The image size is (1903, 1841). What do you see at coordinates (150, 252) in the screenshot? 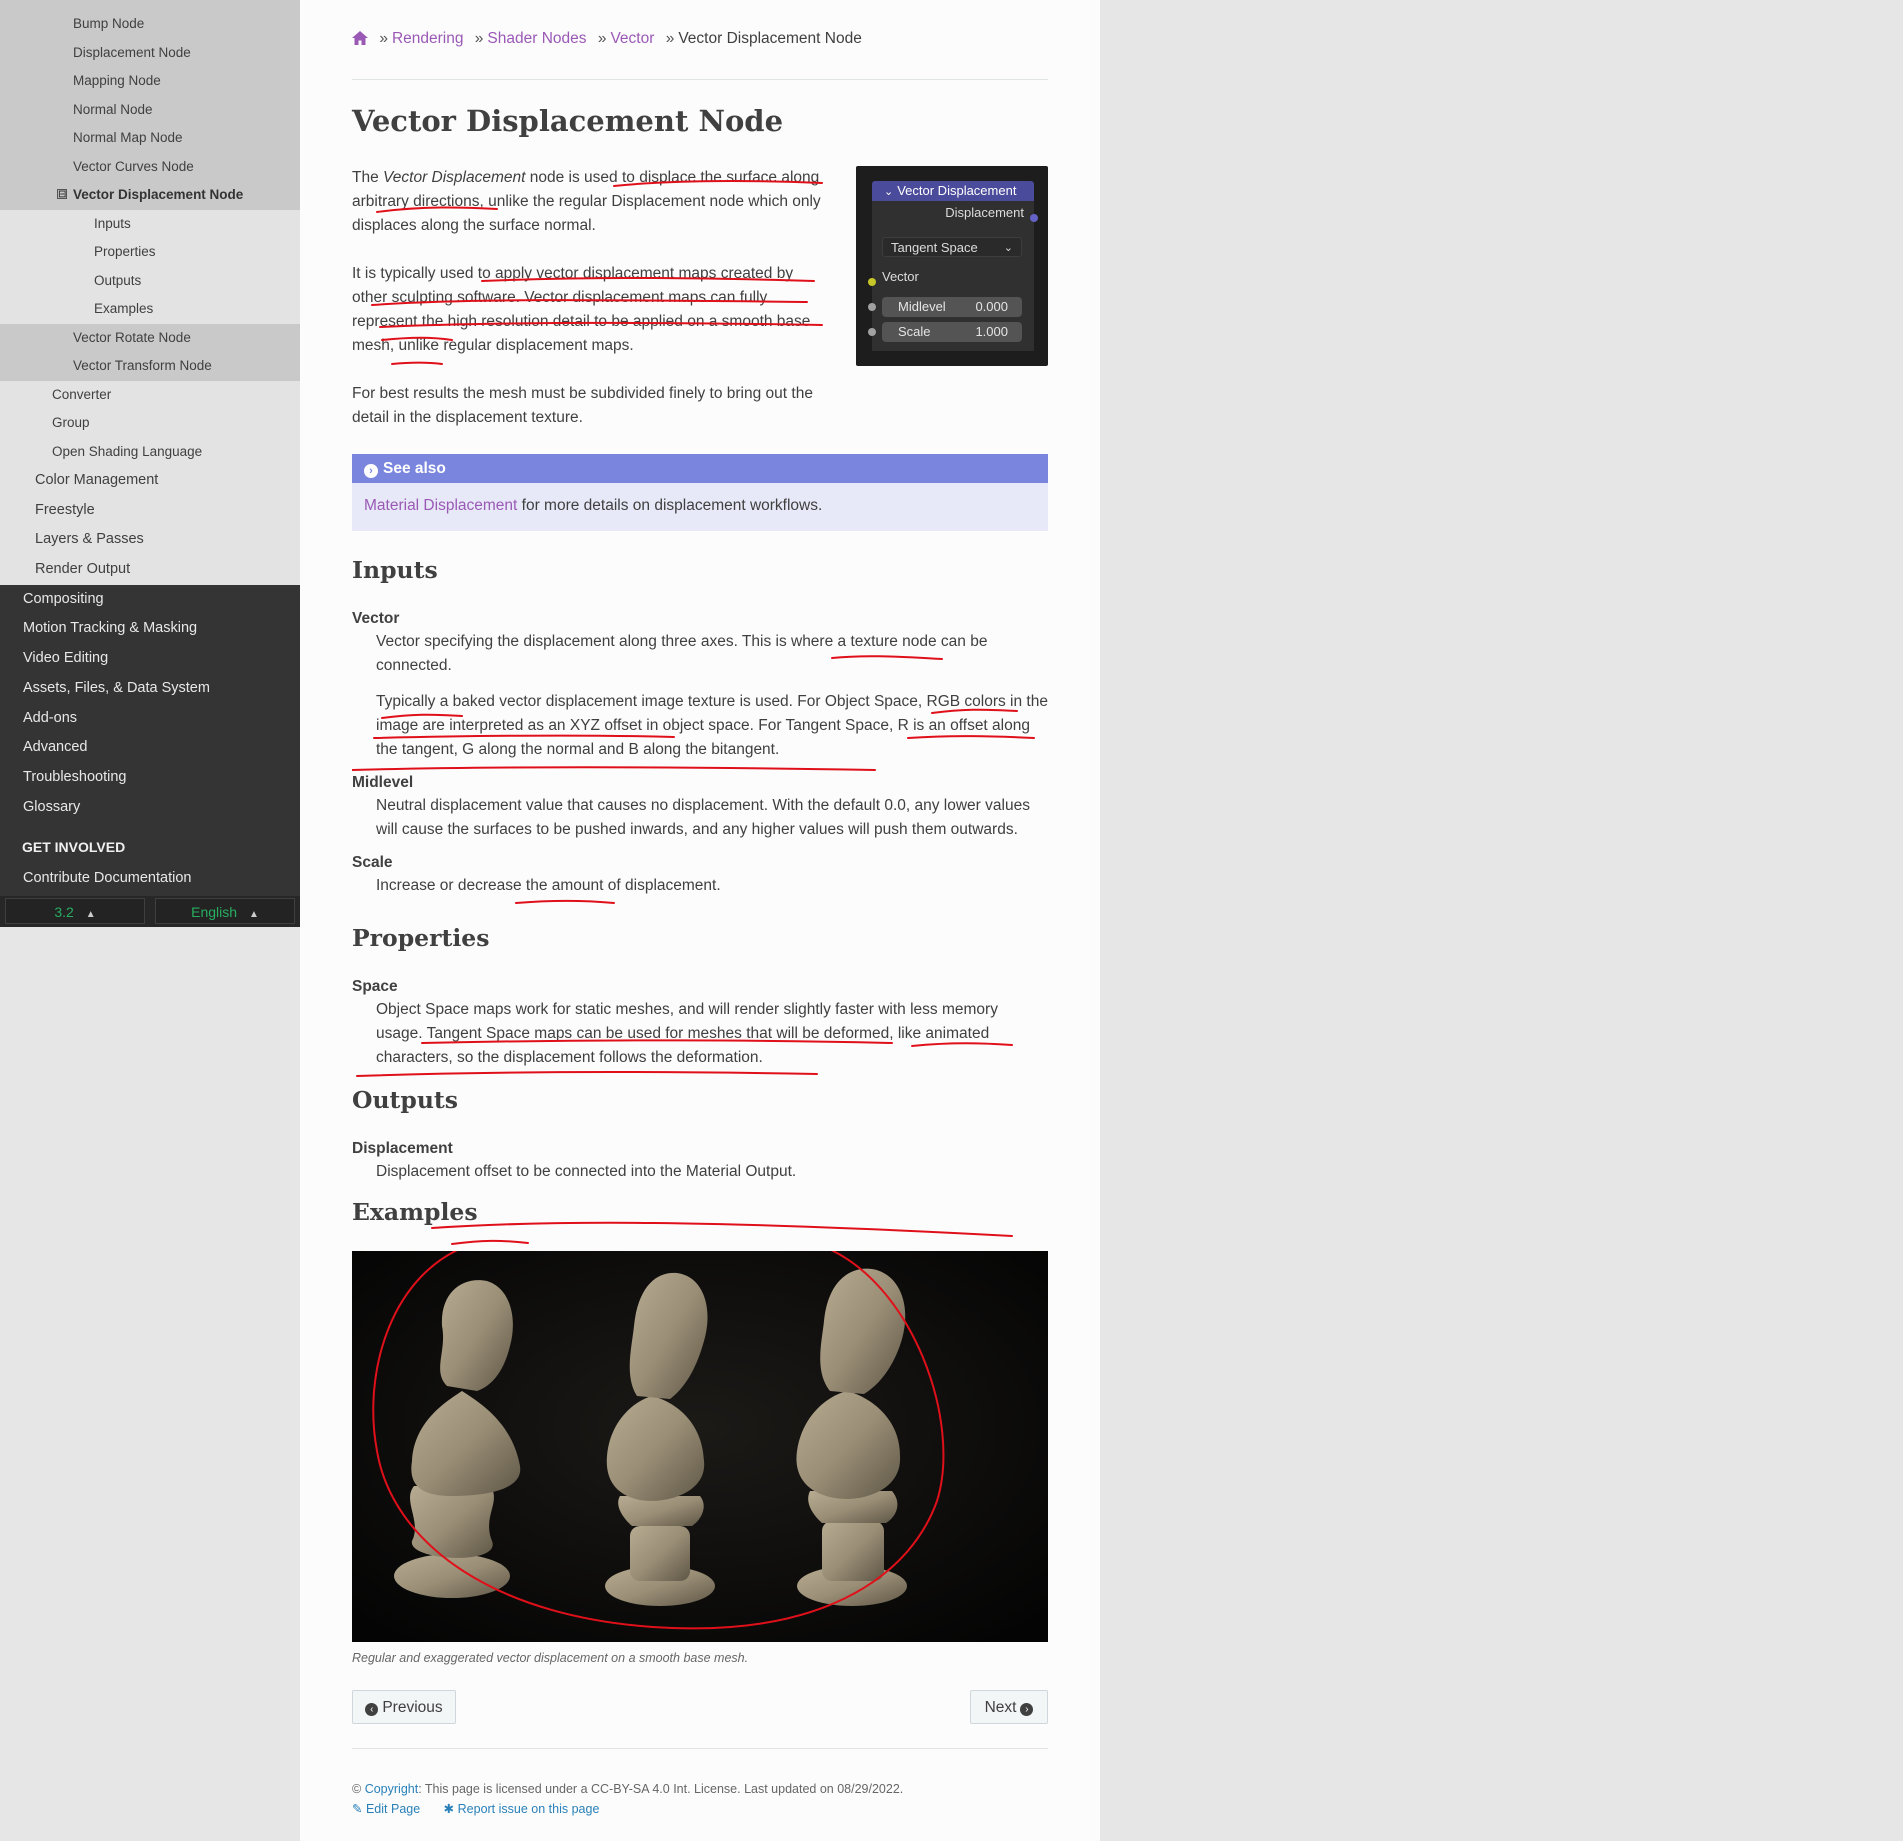
I see `sidebar-item-properties: Properties` at bounding box center [150, 252].